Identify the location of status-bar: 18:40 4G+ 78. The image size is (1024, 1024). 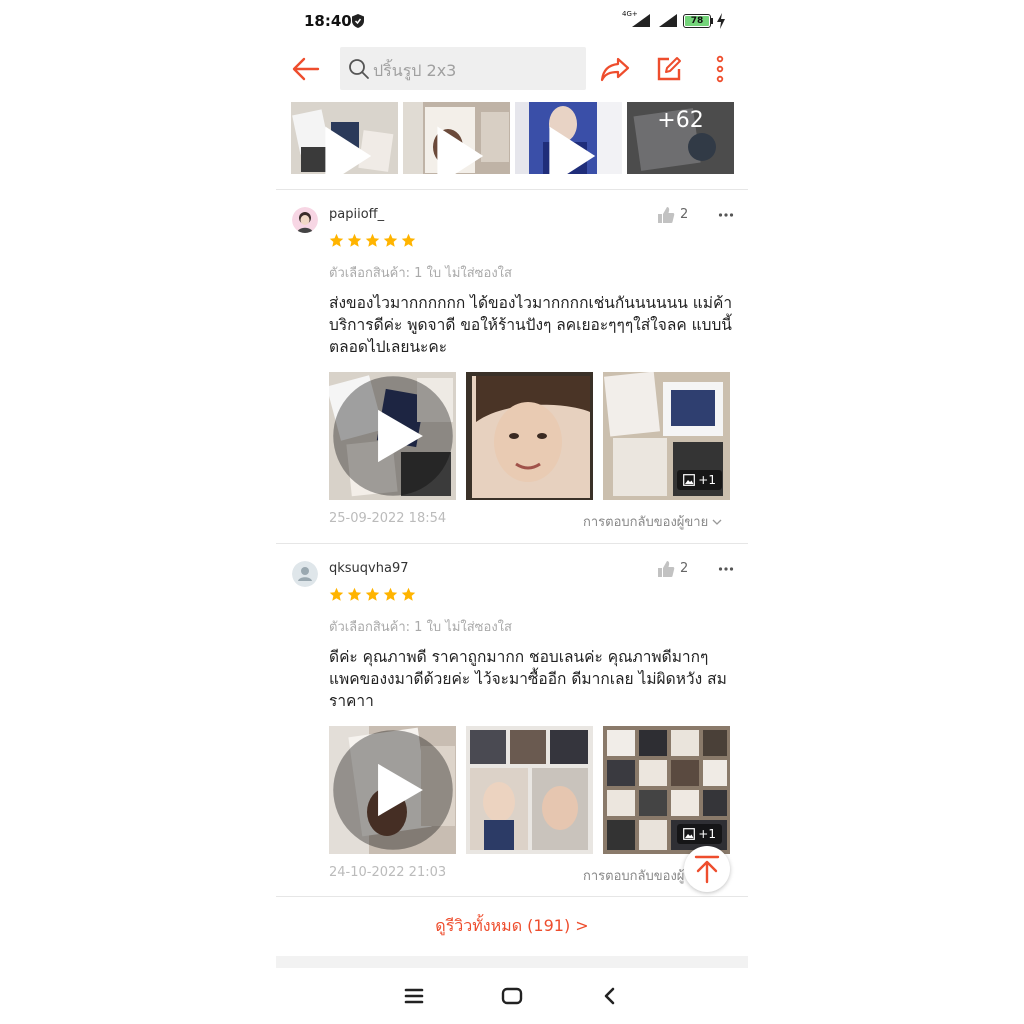
(512, 21).